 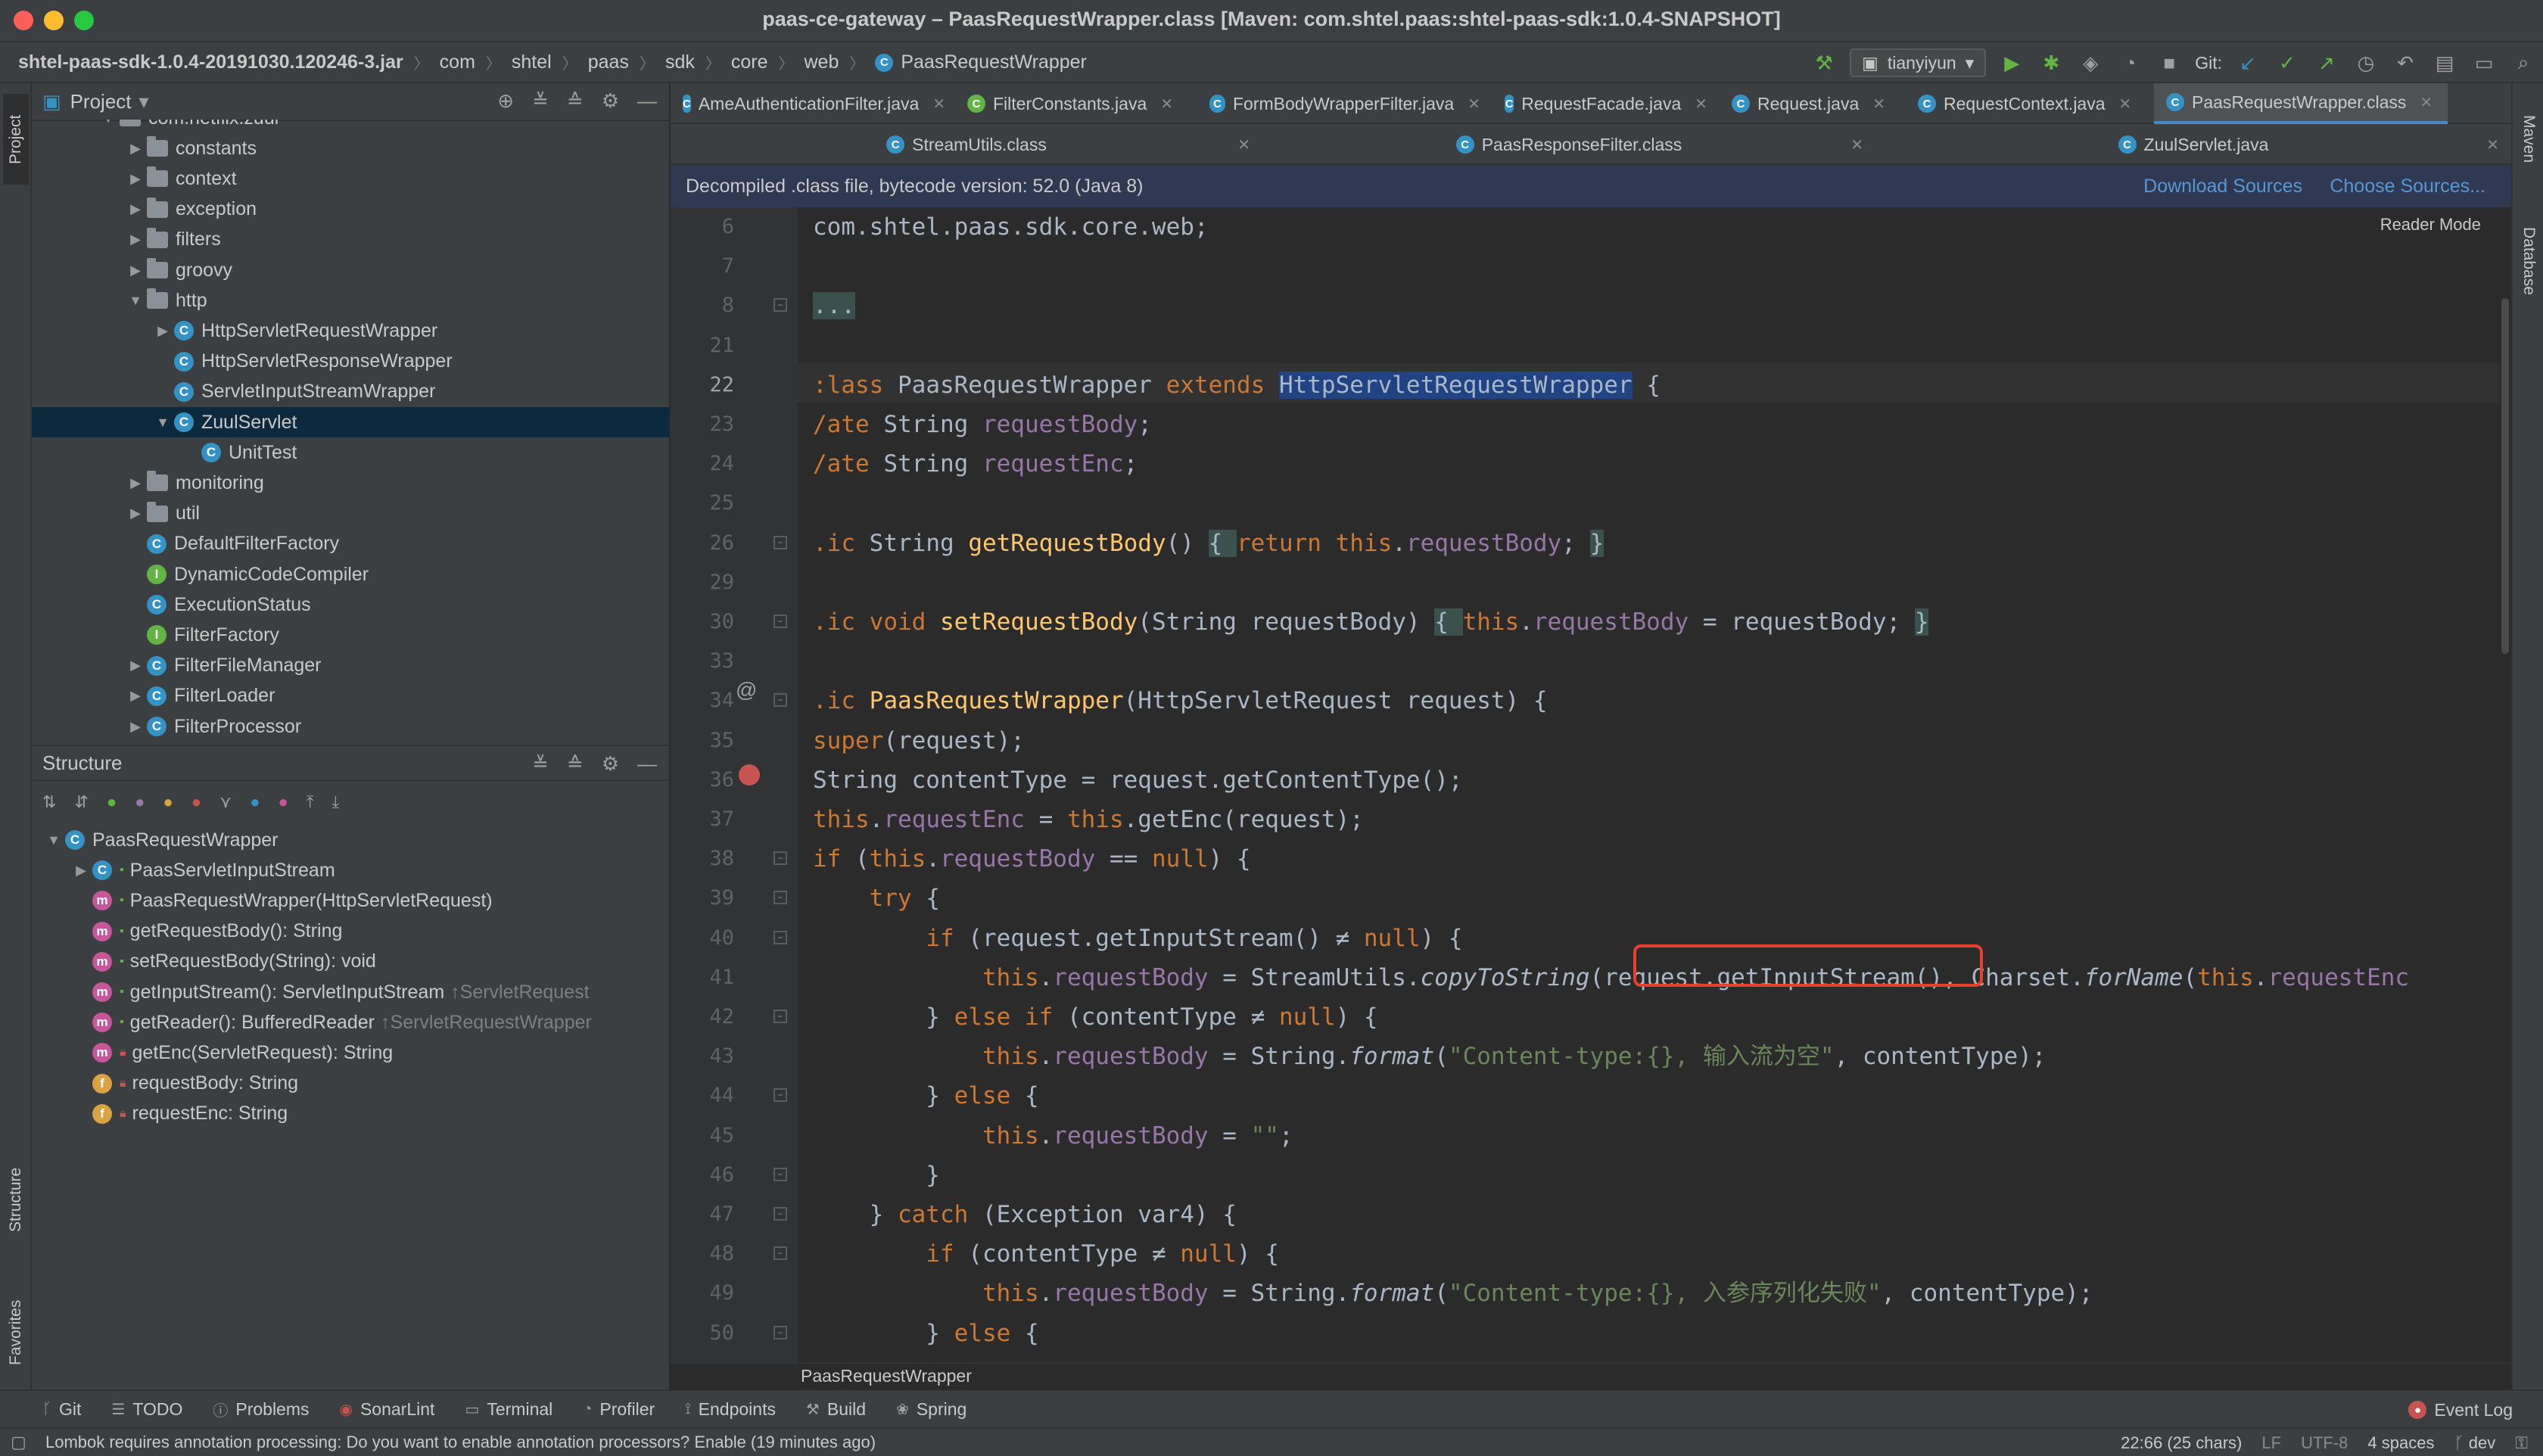 What do you see at coordinates (931, 1409) in the screenshot?
I see `bottom-tool-tab: ❀ Spring` at bounding box center [931, 1409].